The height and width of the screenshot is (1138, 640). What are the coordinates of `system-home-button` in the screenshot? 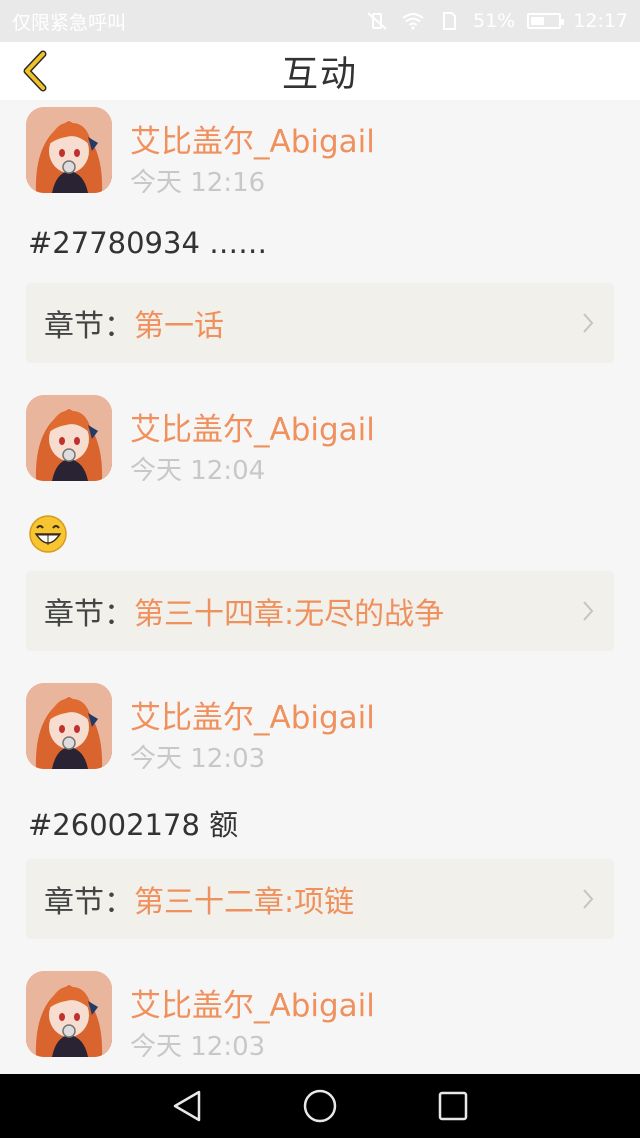 It's located at (320, 1106).